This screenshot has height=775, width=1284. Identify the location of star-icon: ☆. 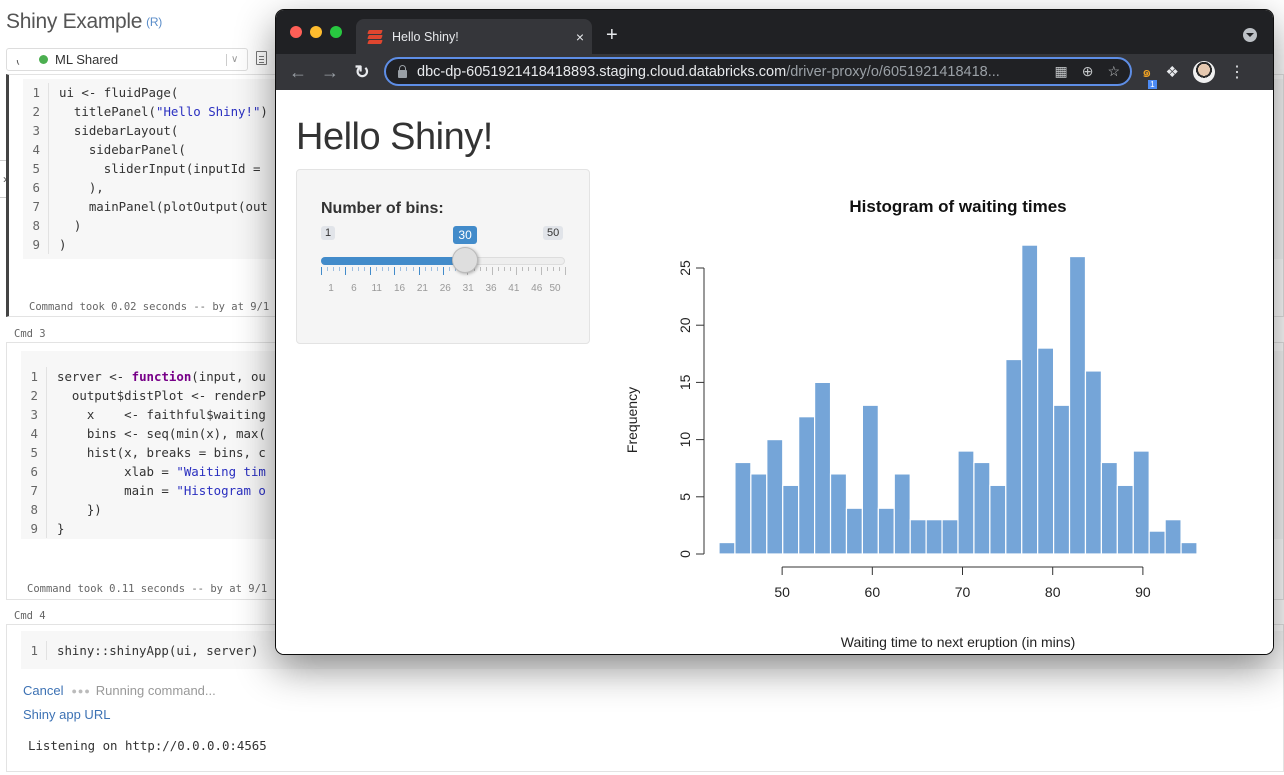
(1113, 71).